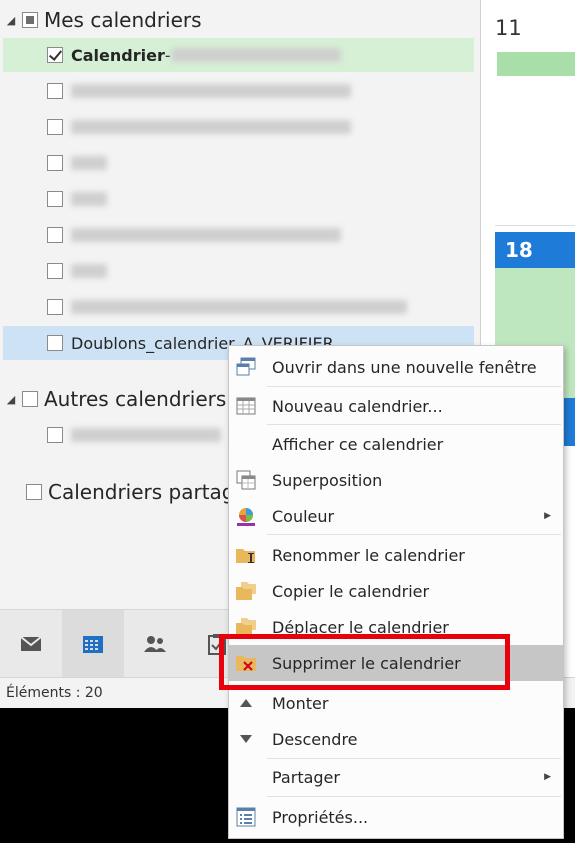  What do you see at coordinates (396, 480) in the screenshot?
I see `menu-item-overlay: Superposition` at bounding box center [396, 480].